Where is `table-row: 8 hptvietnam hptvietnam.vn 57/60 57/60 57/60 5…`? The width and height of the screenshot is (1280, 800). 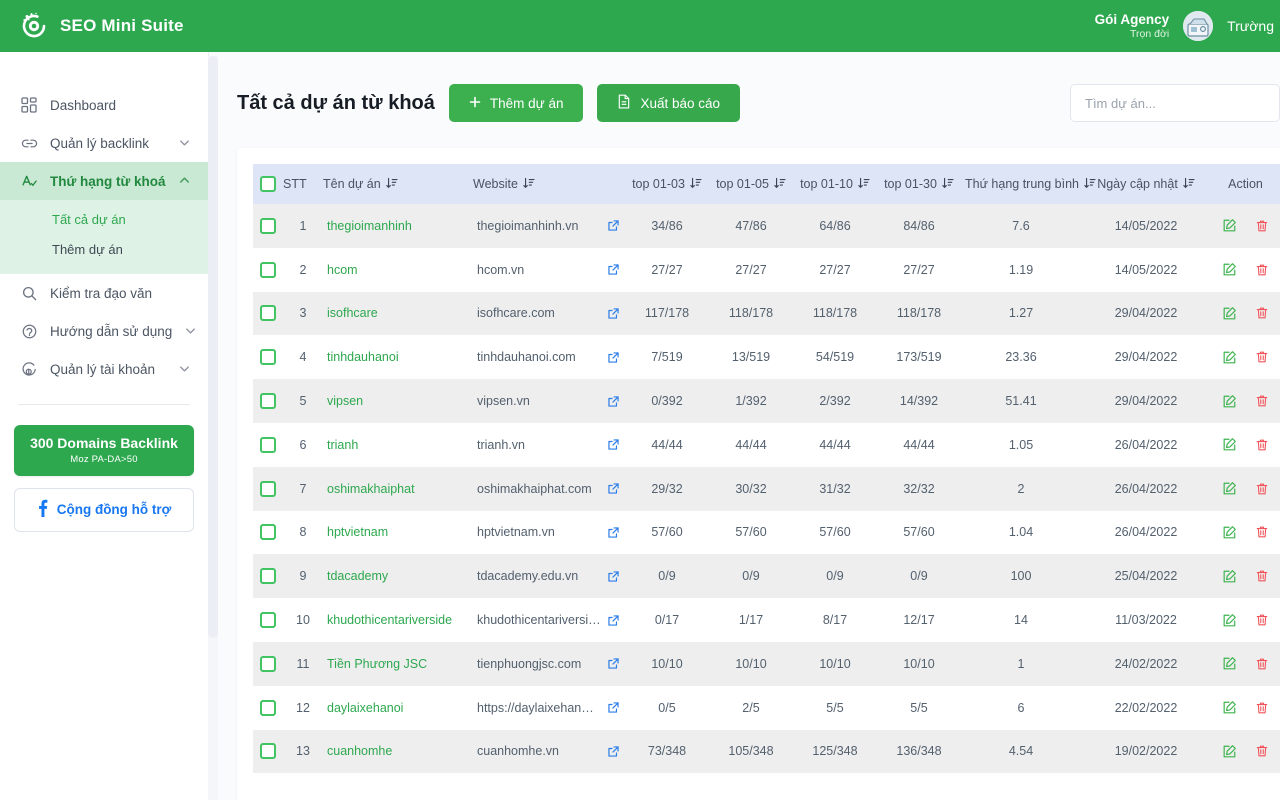 table-row: 8 hptvietnam hptvietnam.vn 57/60 57/60 57/60 5… is located at coordinates (766, 532).